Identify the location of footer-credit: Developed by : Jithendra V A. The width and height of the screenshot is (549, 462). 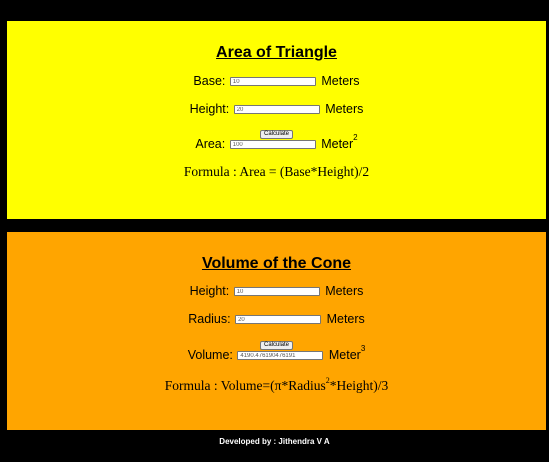
(274, 441).